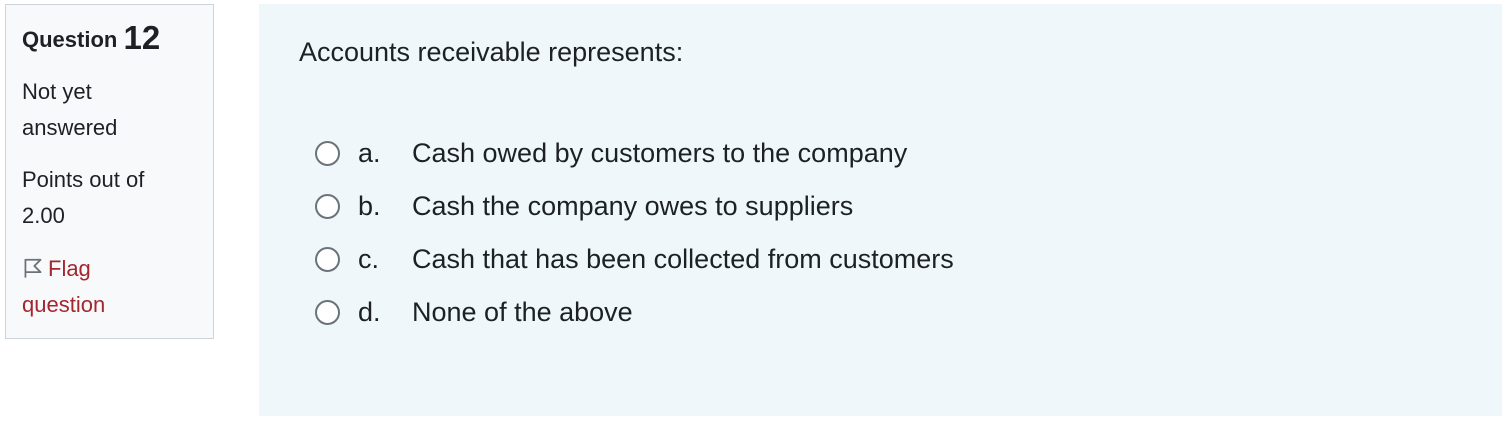 This screenshot has width=1510, height=434. I want to click on answer-option-a: a. Cash owed by customers to the company, so click(634, 153).